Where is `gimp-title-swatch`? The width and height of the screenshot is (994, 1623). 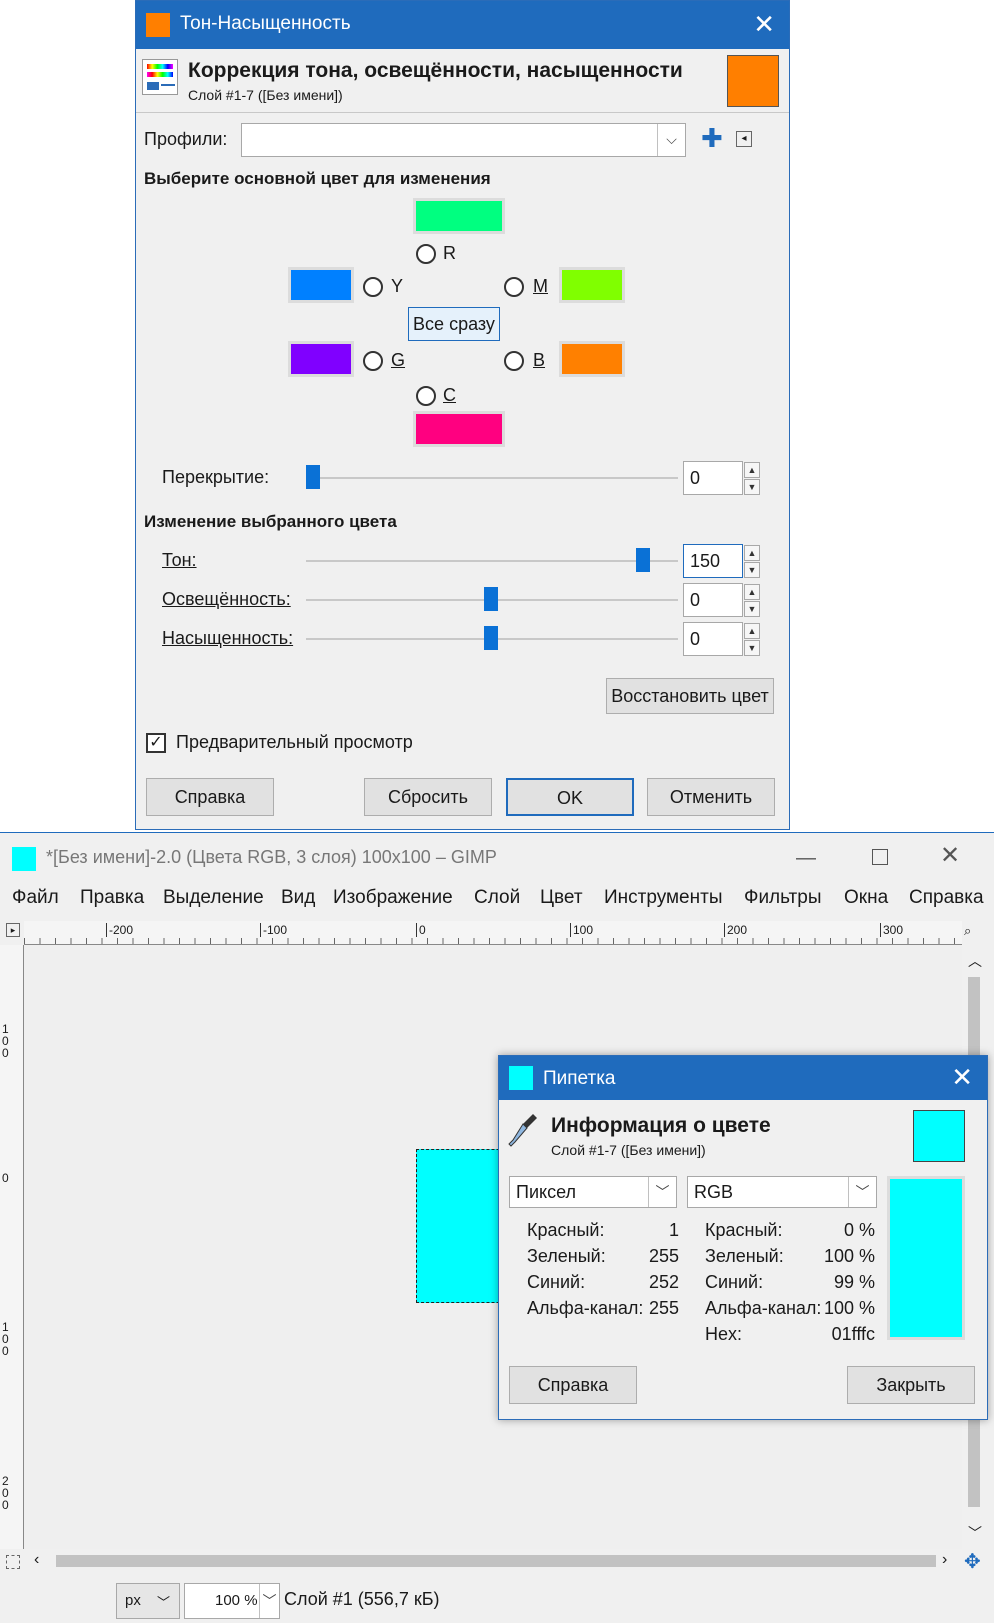 gimp-title-swatch is located at coordinates (24, 859).